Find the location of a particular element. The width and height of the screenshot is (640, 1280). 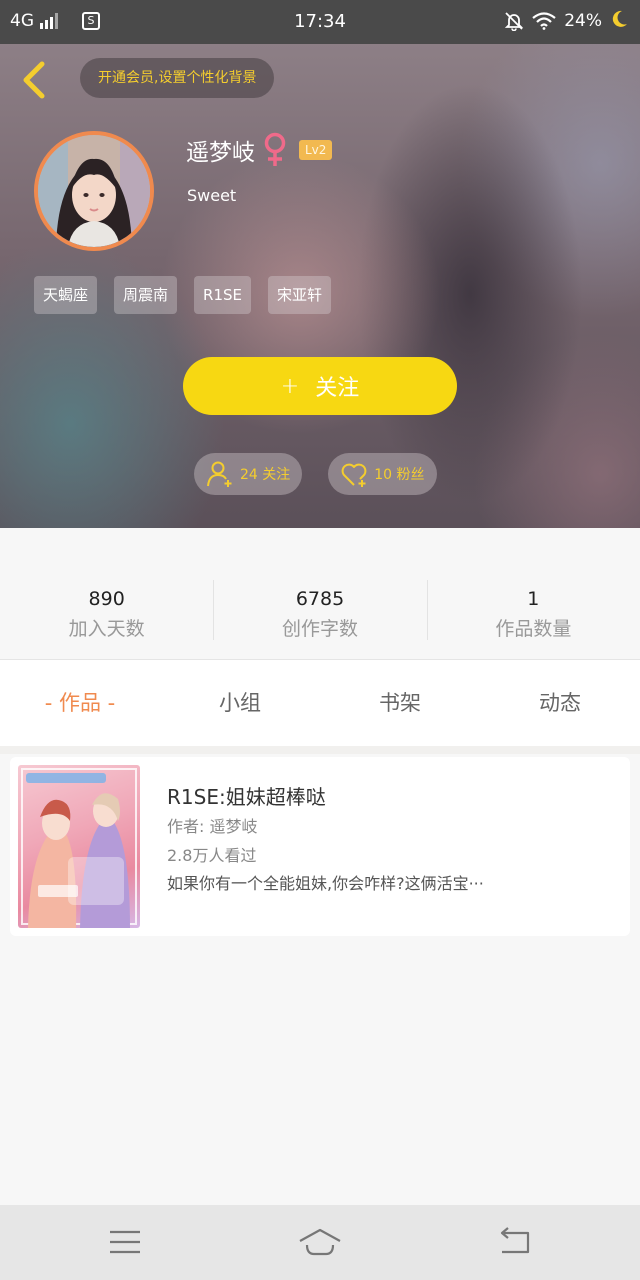

level-badge: Lv2 is located at coordinates (316, 150).